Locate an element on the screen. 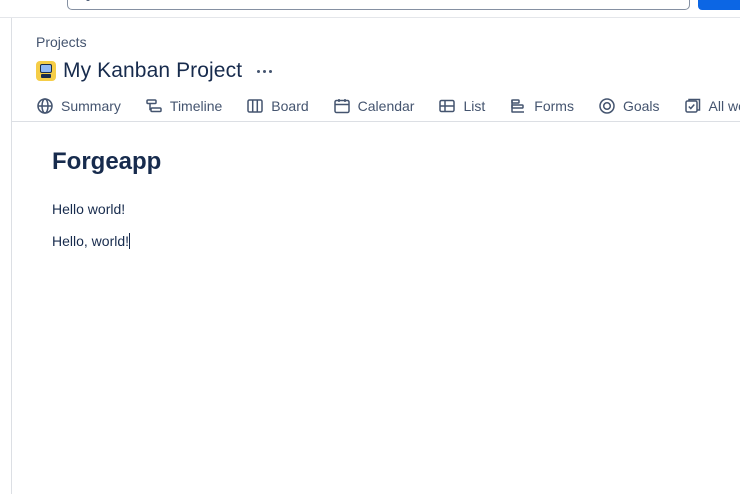 The width and height of the screenshot is (740, 494). timeline-icon is located at coordinates (154, 106).